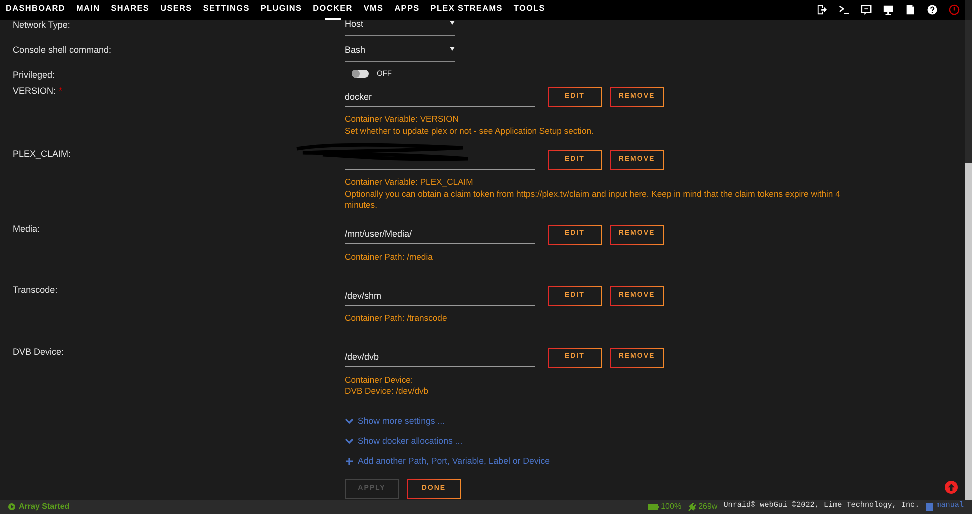 This screenshot has height=514, width=972. Describe the element at coordinates (466, 10) in the screenshot. I see `nav-tab: PLEX STREAMS` at that location.